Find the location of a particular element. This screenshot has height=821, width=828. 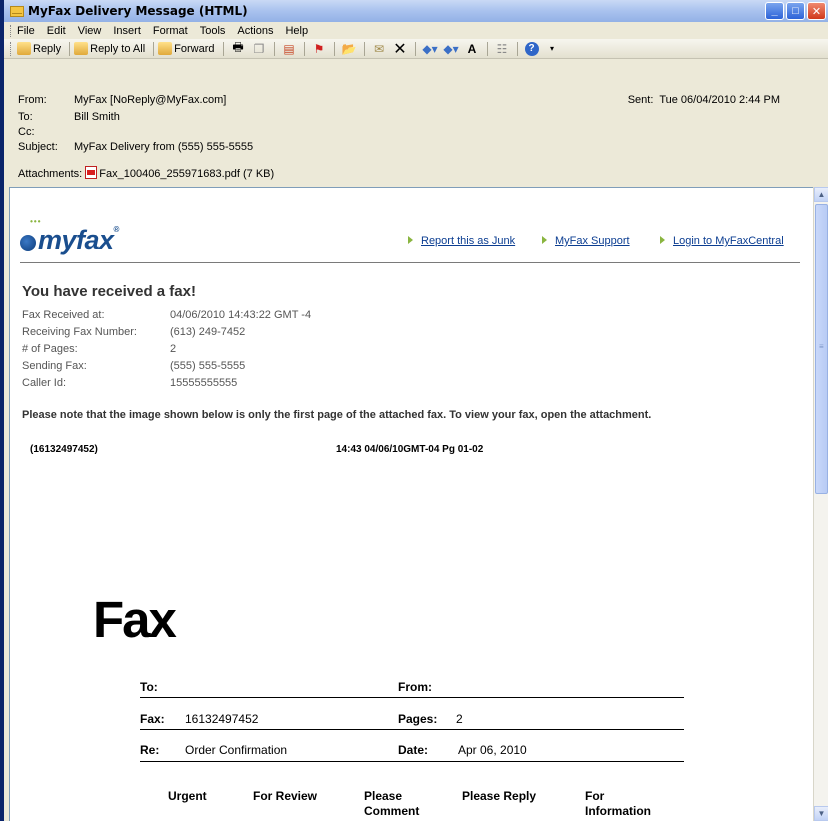

forward-button: Forward is located at coordinates (186, 48).